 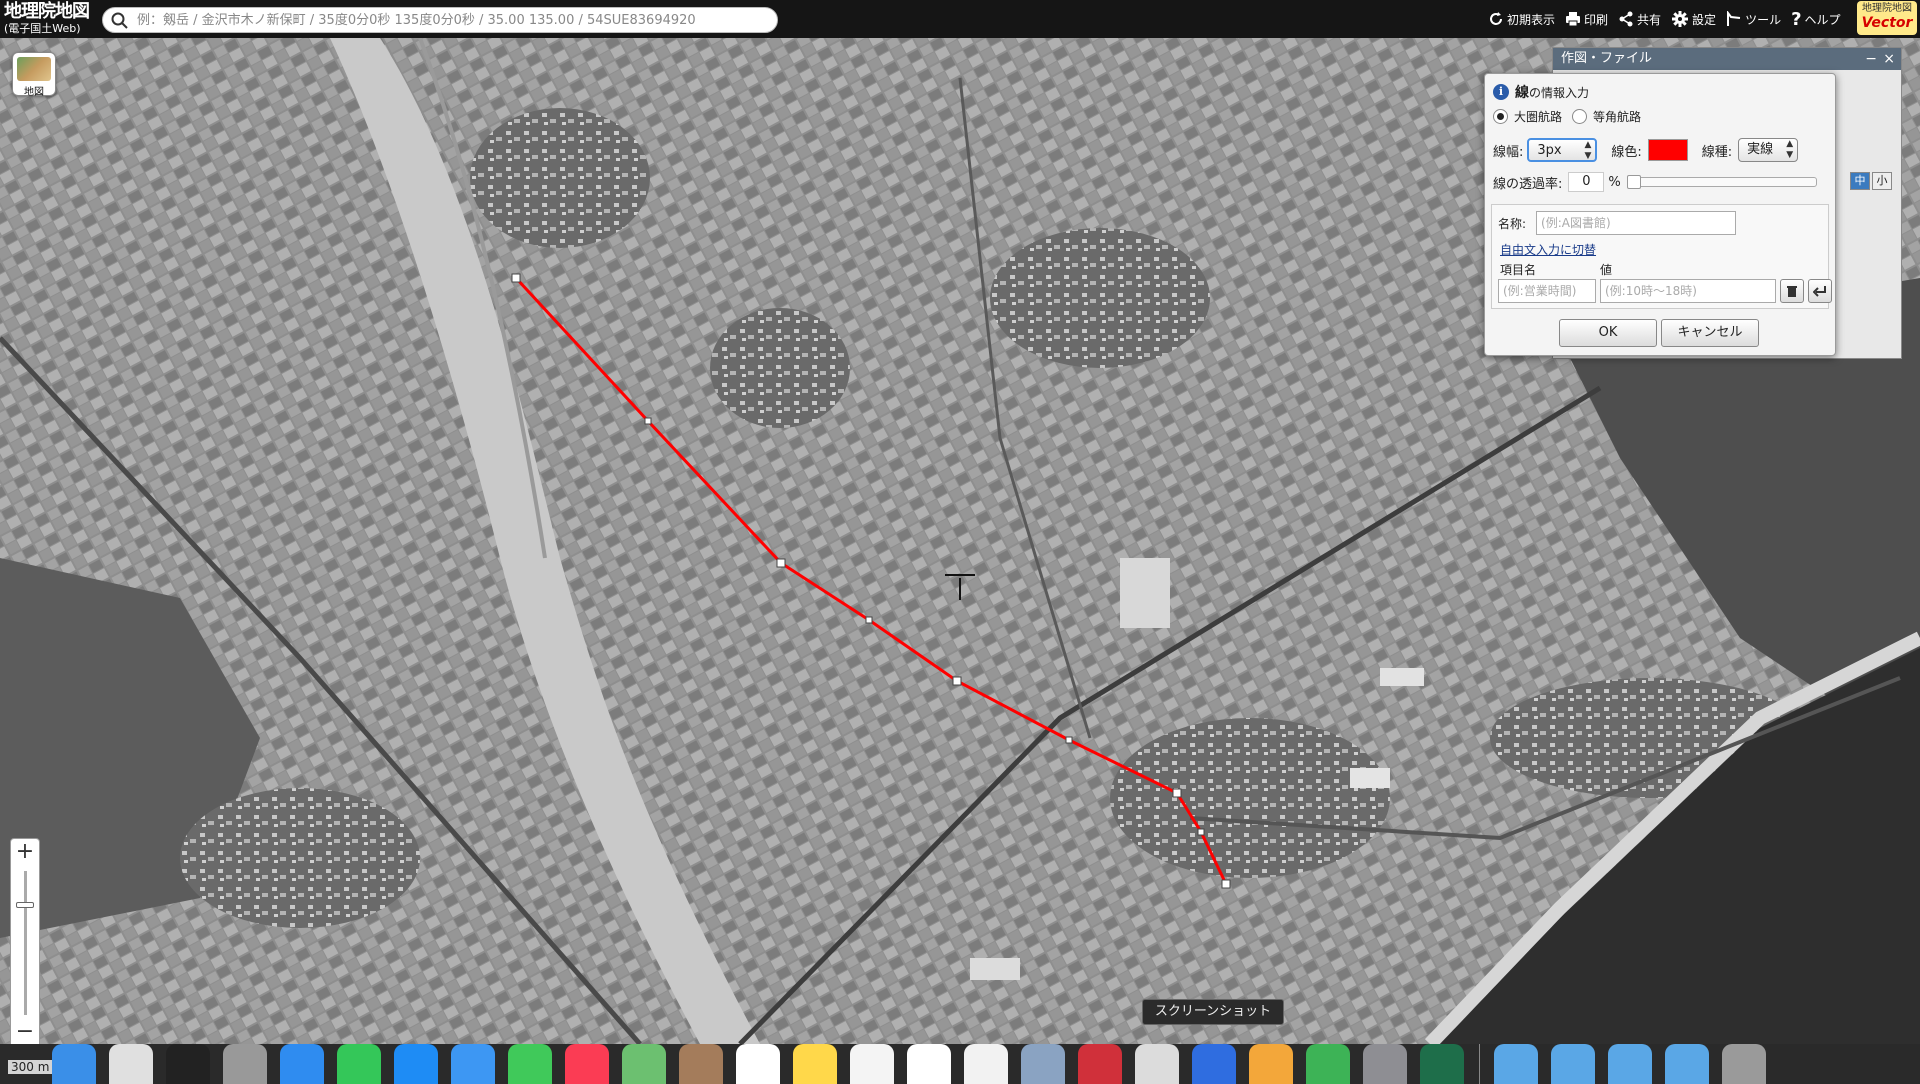 What do you see at coordinates (1586, 182) in the screenshot?
I see `opacity-input: 0` at bounding box center [1586, 182].